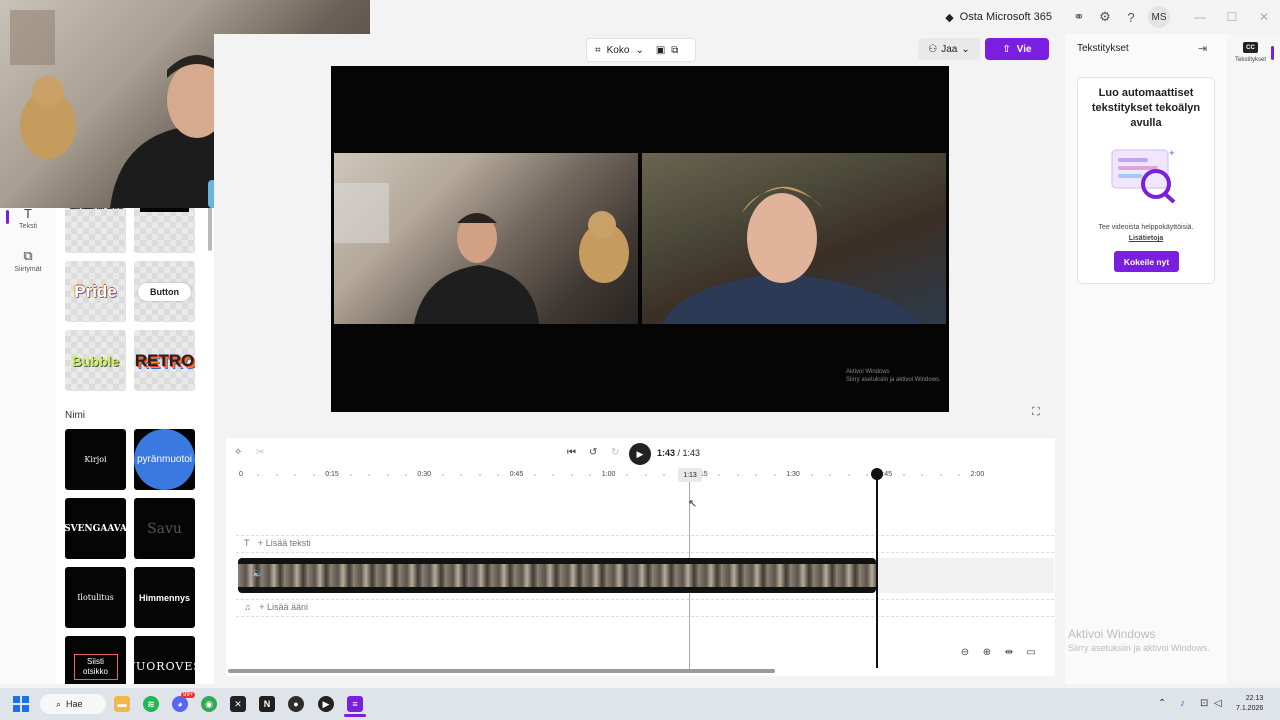  What do you see at coordinates (326, 704) in the screenshot?
I see `media-player-icon: ▶` at bounding box center [326, 704].